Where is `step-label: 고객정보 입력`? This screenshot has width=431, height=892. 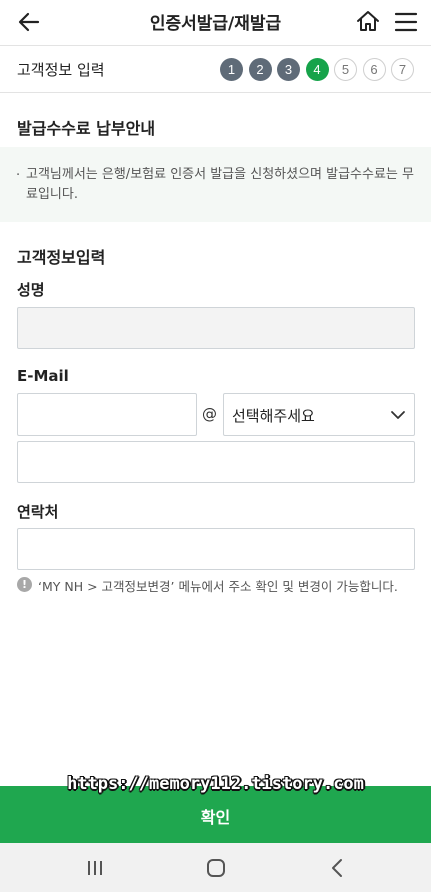
step-label: 고객정보 입력 is located at coordinates (61, 70).